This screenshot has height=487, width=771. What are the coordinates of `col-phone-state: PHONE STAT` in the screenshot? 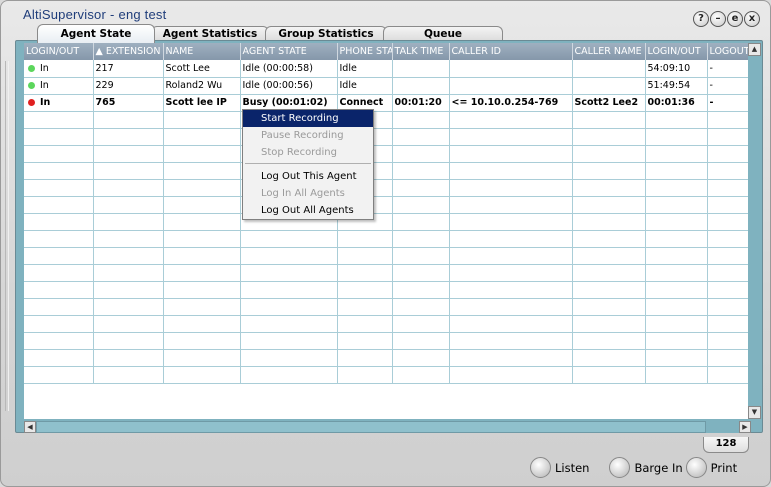 It's located at (365, 51).